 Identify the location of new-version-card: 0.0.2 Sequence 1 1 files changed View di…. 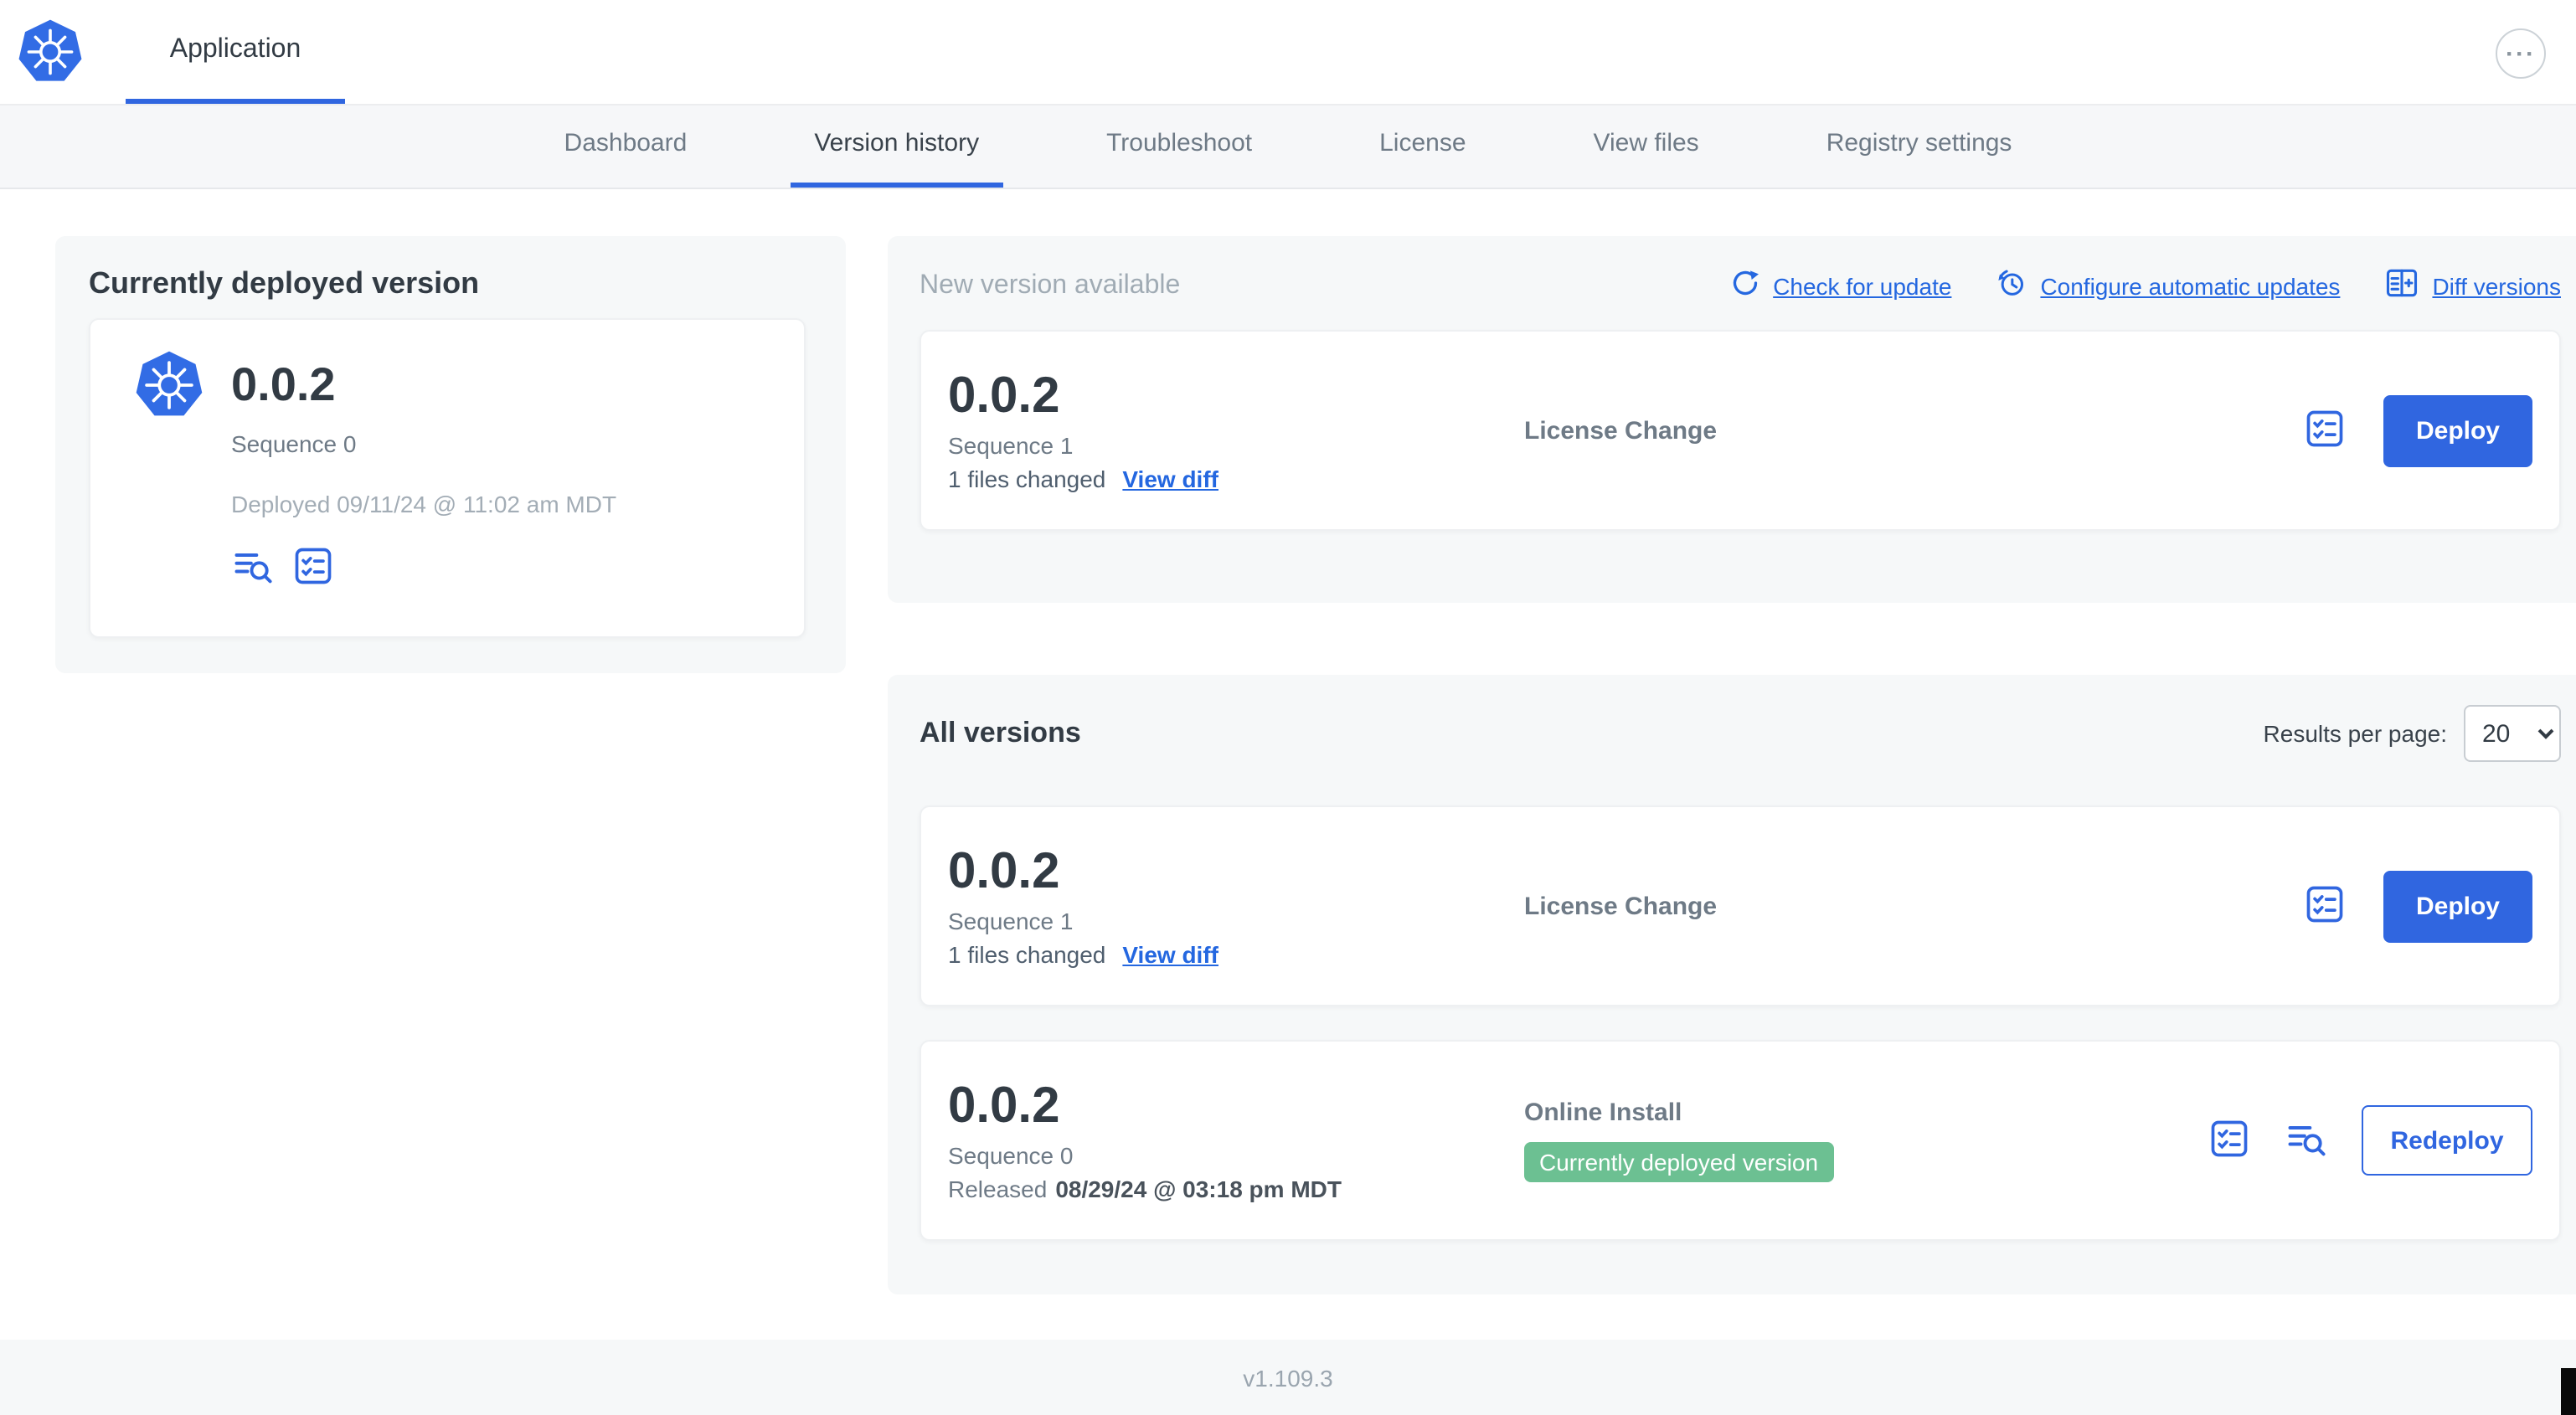
(1740, 430).